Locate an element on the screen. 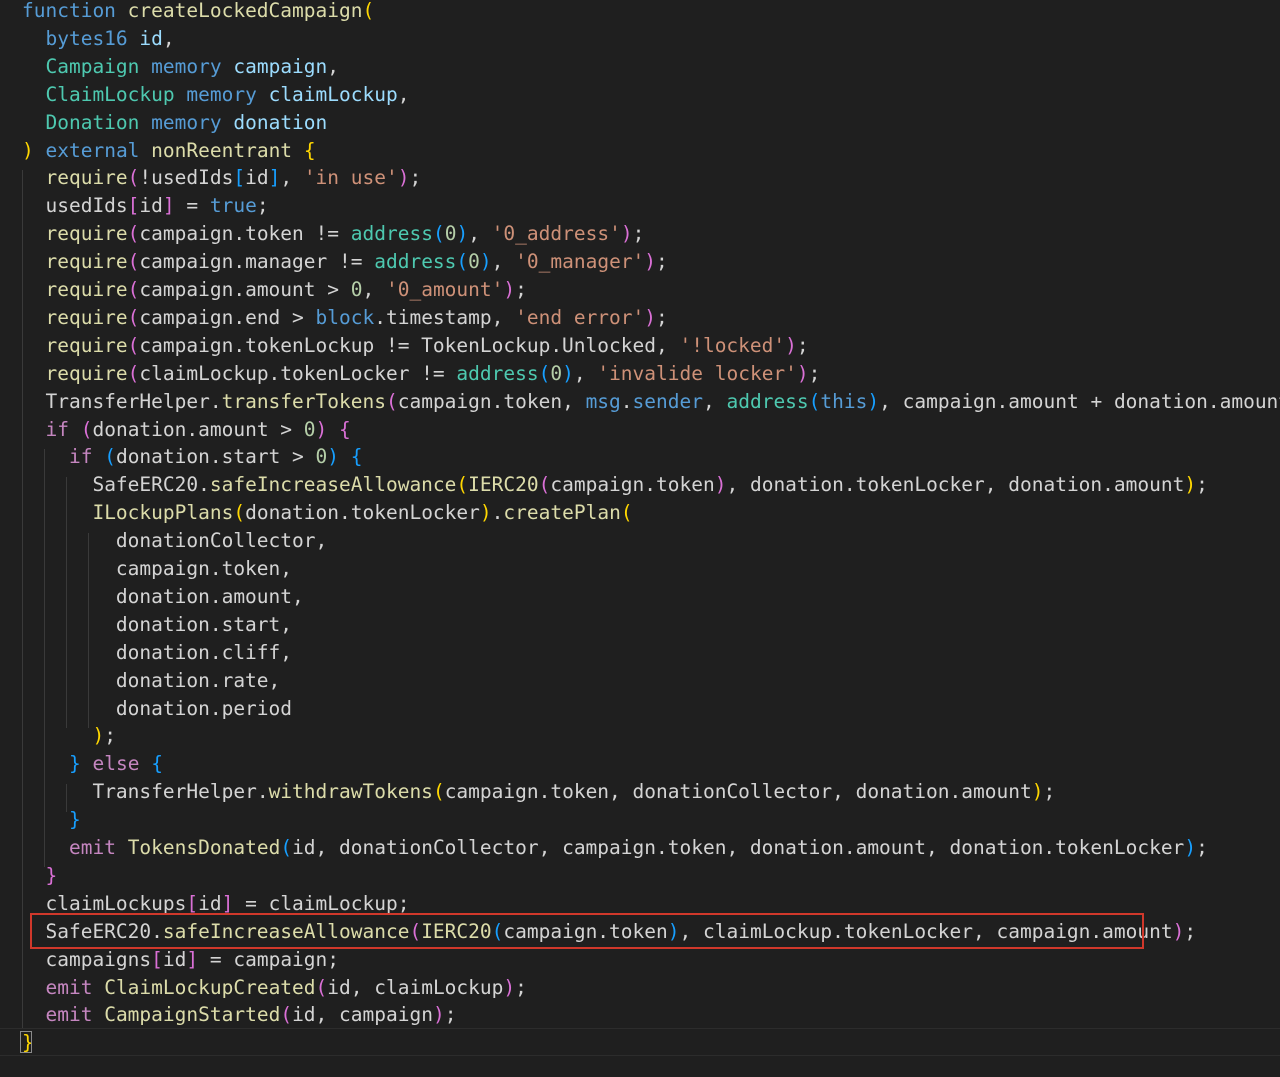  code-line: Donation memory donation is located at coordinates (174, 123).